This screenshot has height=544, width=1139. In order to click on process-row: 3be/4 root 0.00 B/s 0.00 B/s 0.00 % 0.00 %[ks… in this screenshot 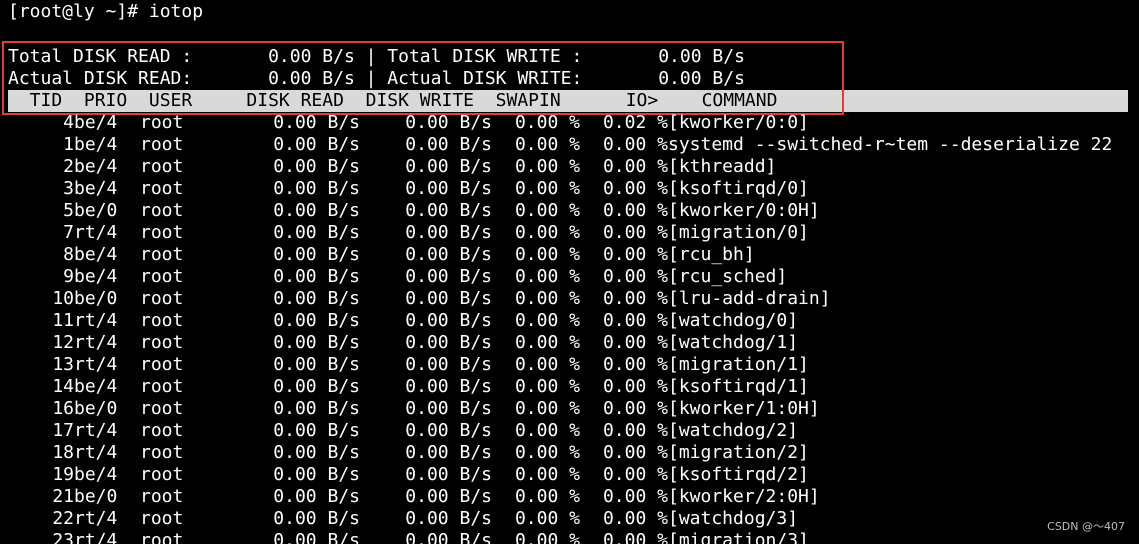, I will do `click(569, 189)`.